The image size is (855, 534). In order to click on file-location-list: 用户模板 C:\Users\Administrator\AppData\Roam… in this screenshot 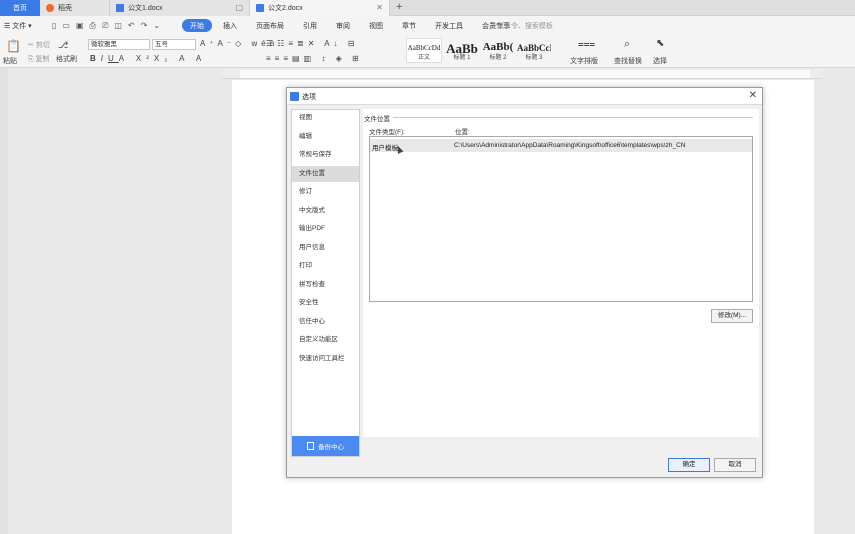, I will do `click(561, 219)`.